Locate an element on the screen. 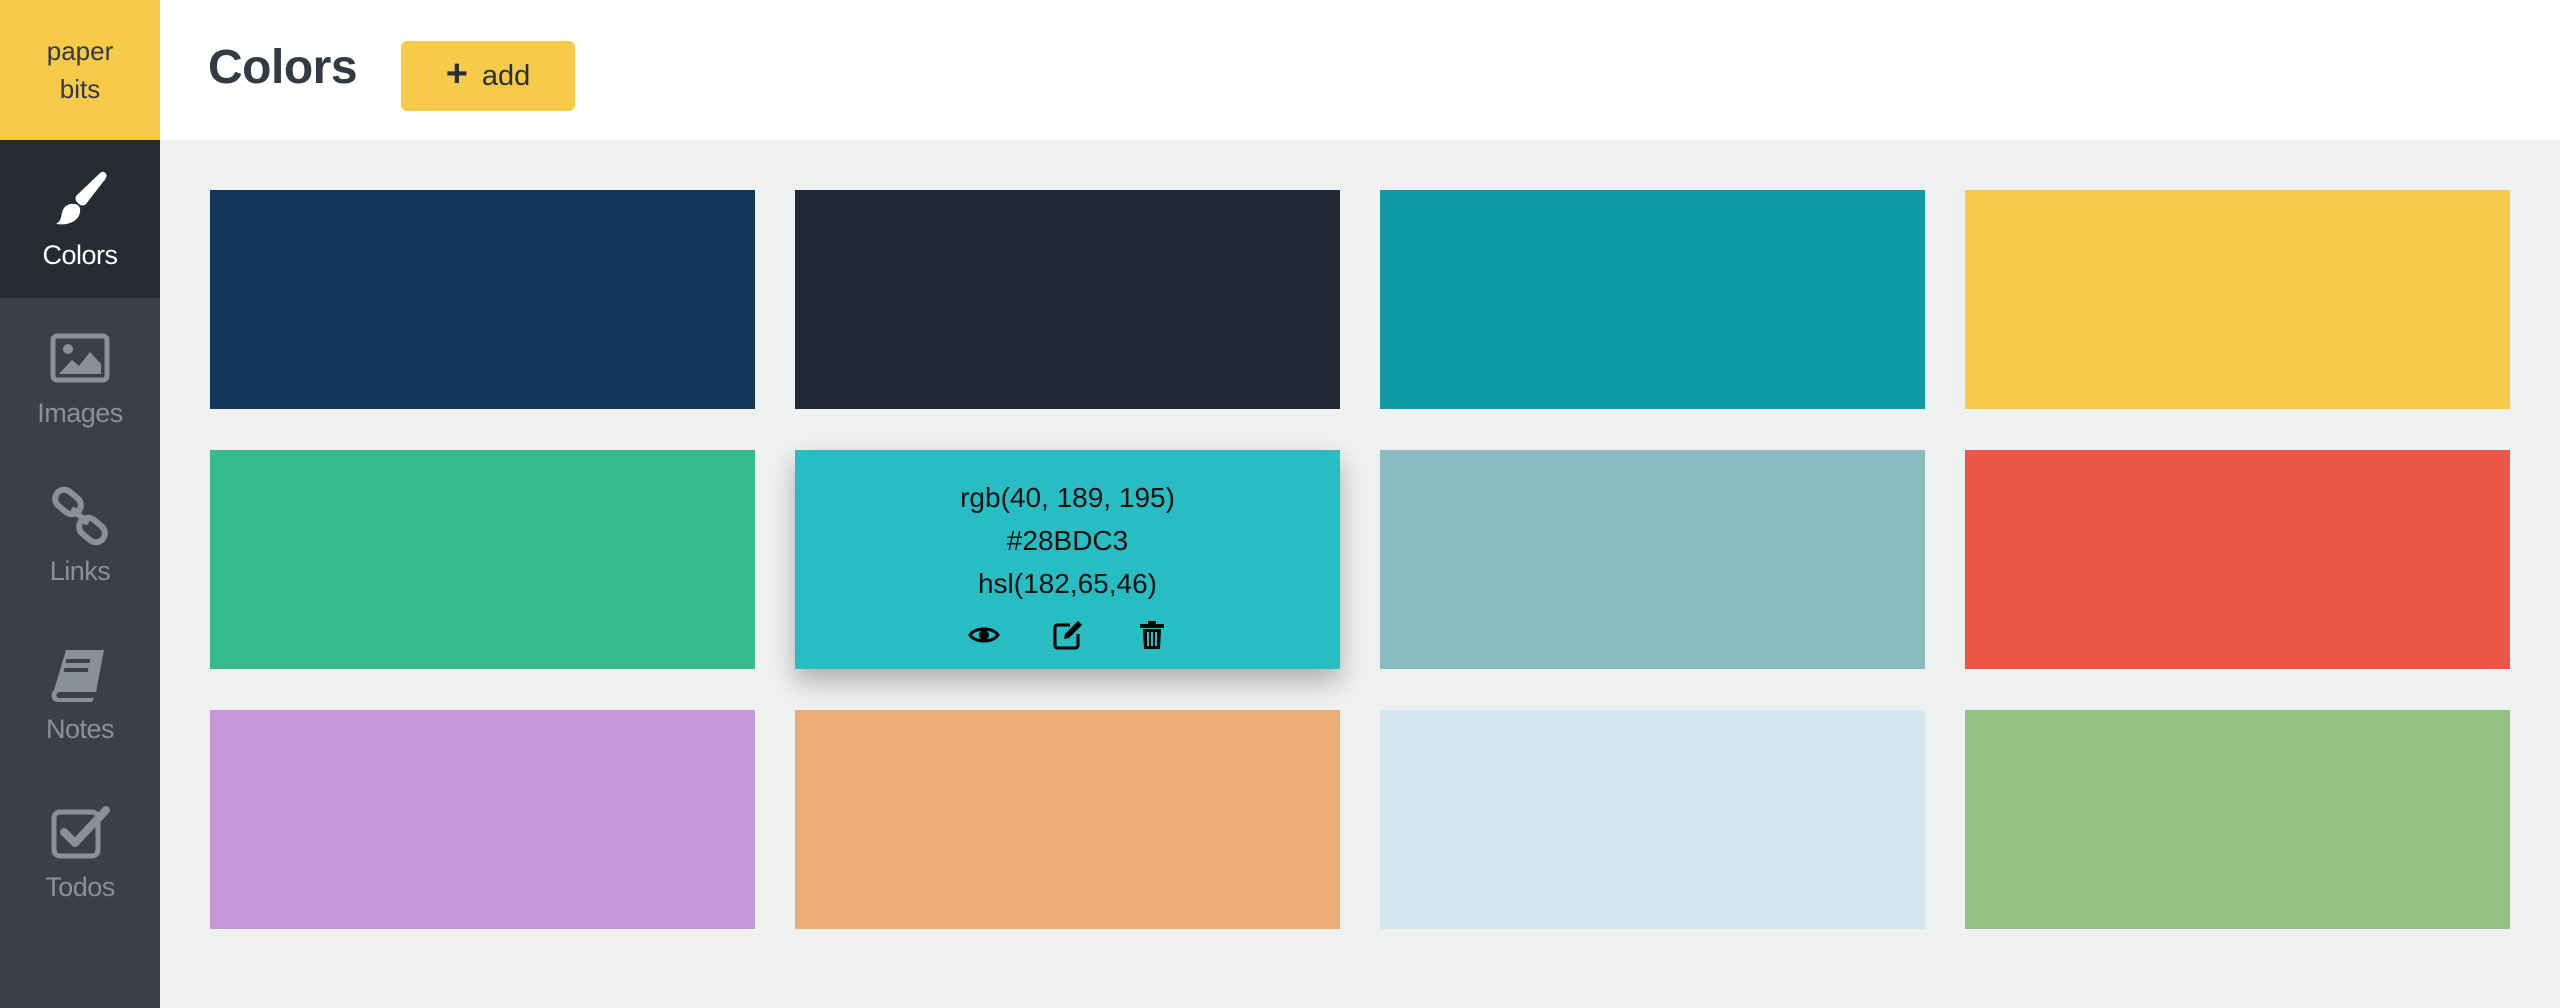 The height and width of the screenshot is (1008, 2560). sidebar-item-label: Links is located at coordinates (80, 570).